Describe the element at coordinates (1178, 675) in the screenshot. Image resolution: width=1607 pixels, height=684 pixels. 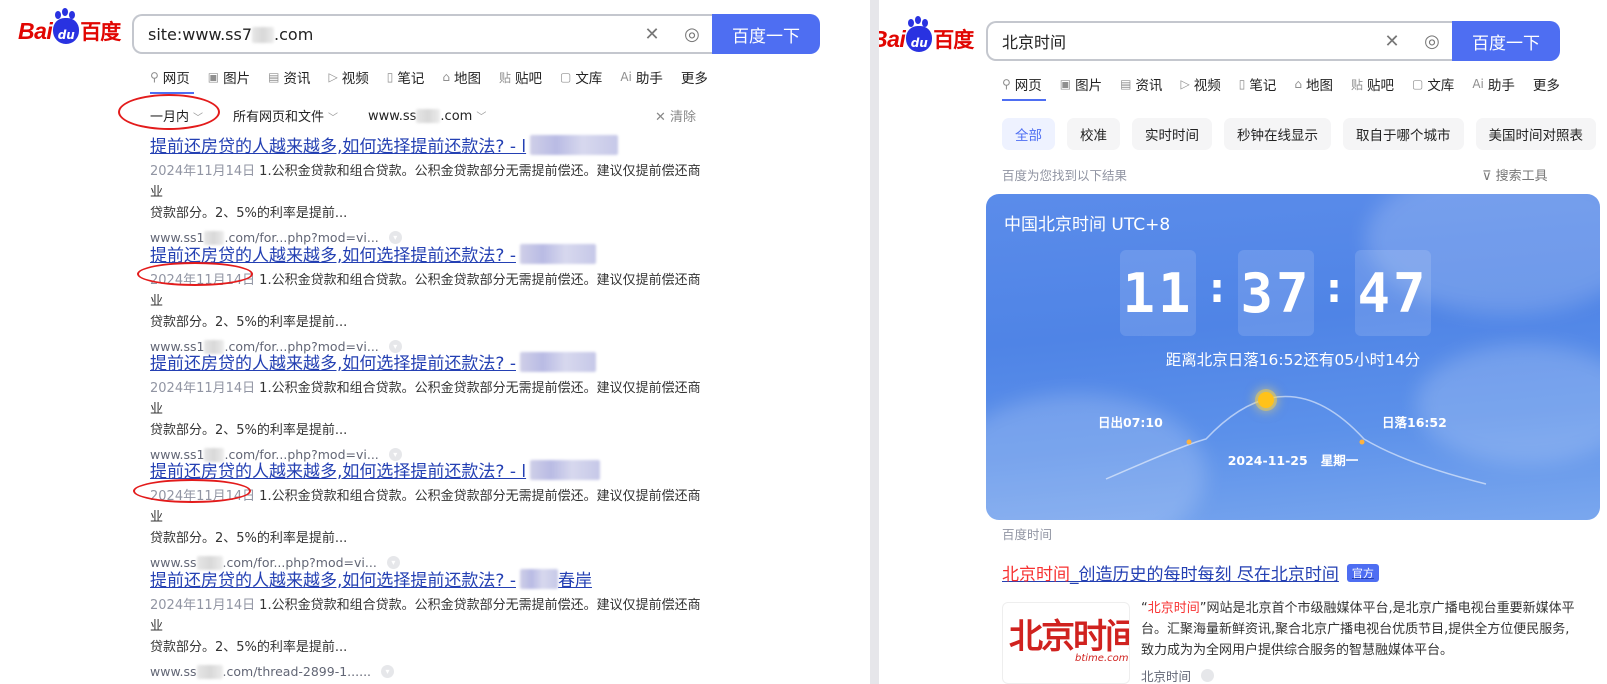
I see `result-site: 北京时间` at that location.